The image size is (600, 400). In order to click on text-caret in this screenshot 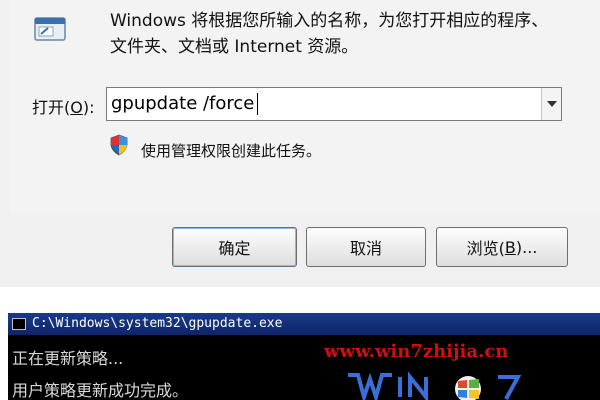, I will do `click(257, 104)`.